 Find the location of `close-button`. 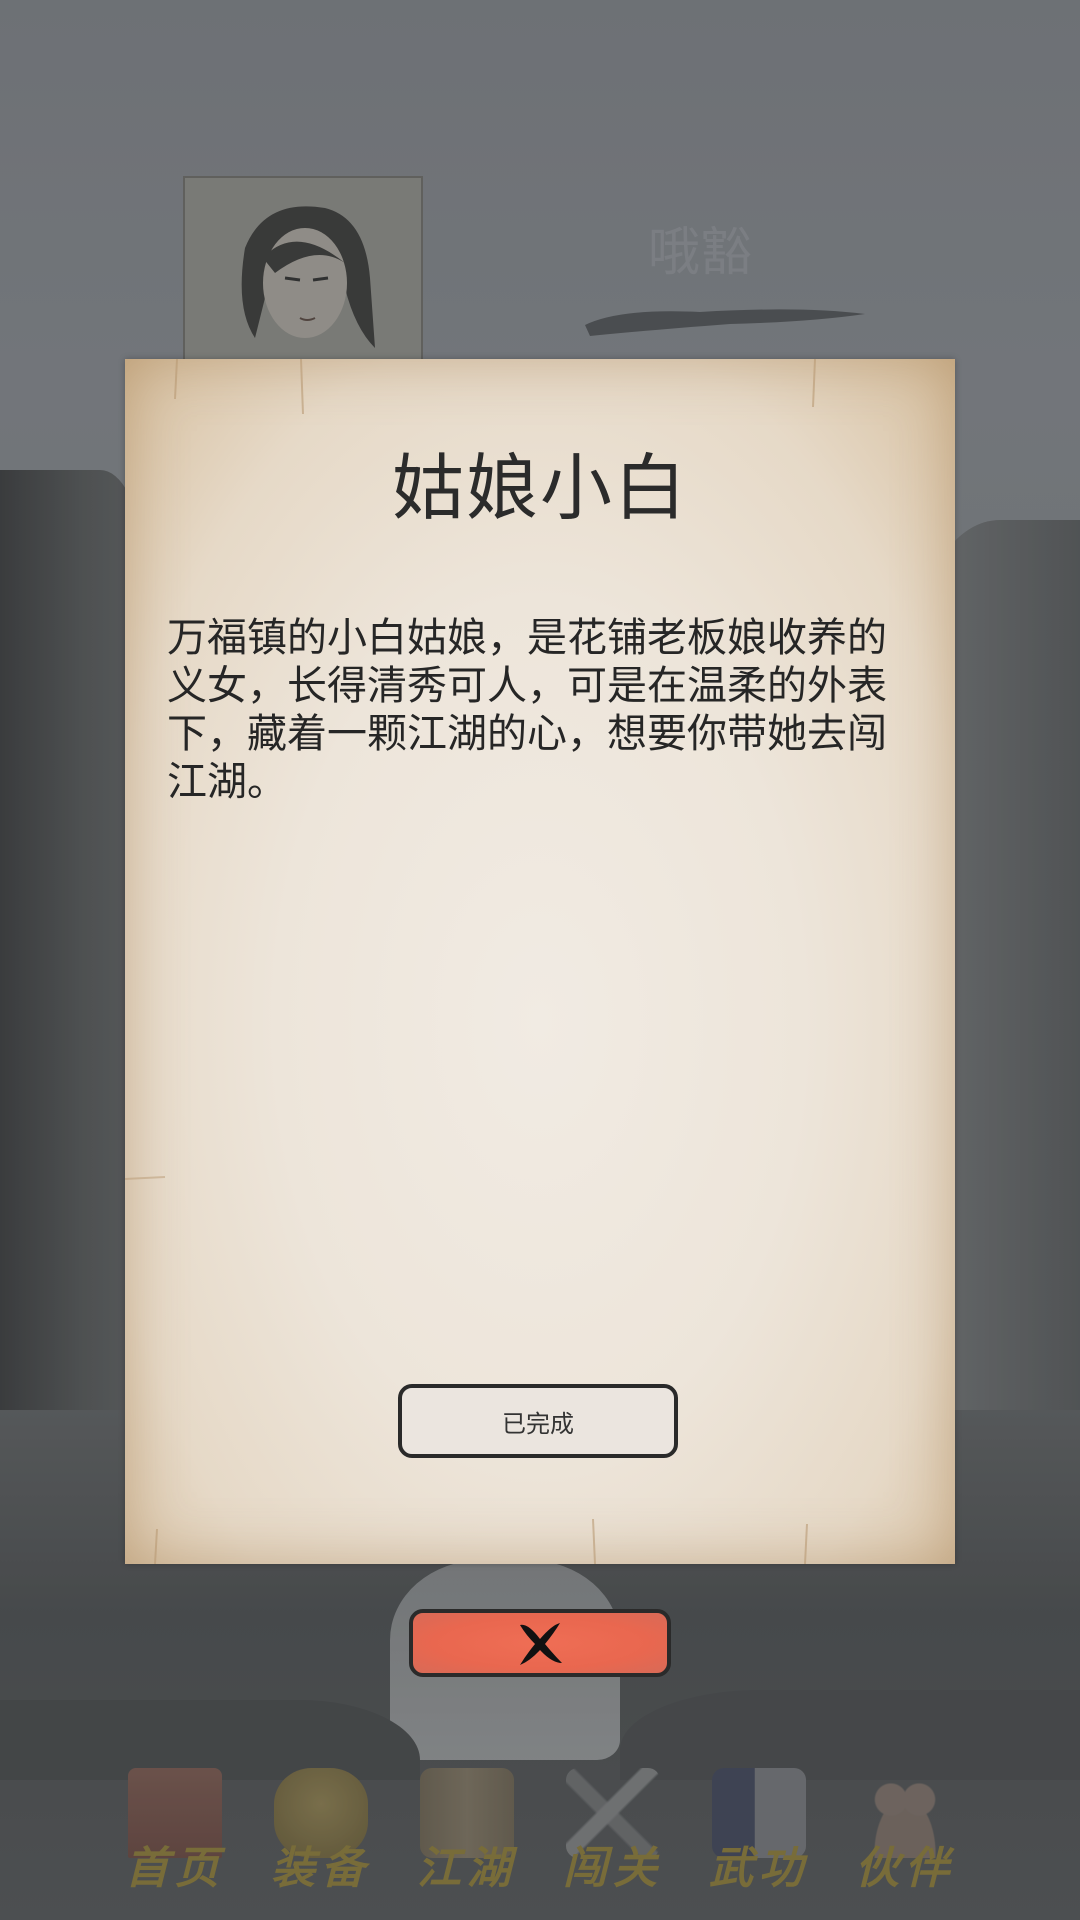

close-button is located at coordinates (540, 1643).